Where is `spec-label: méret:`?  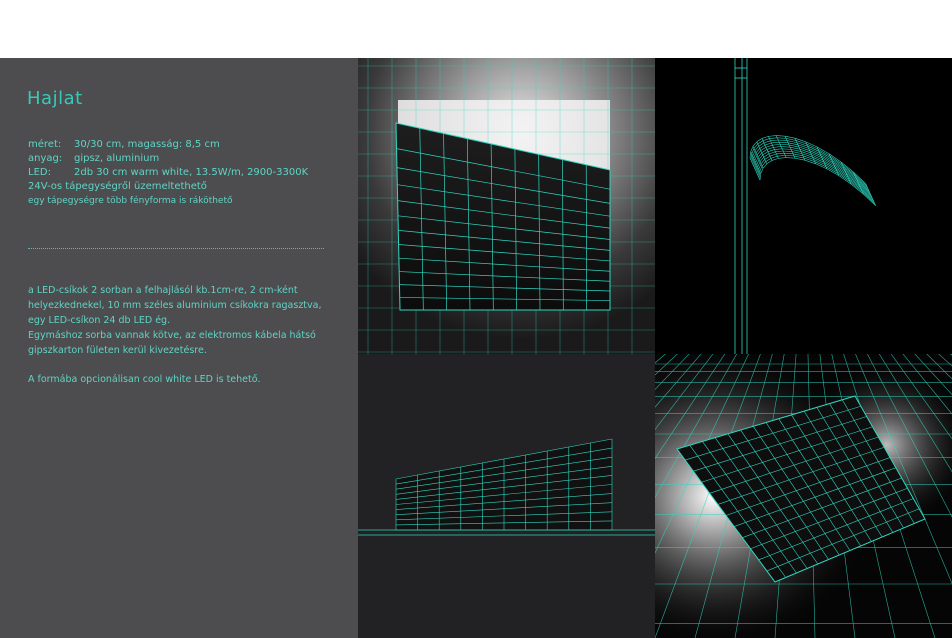 spec-label: méret: is located at coordinates (45, 144).